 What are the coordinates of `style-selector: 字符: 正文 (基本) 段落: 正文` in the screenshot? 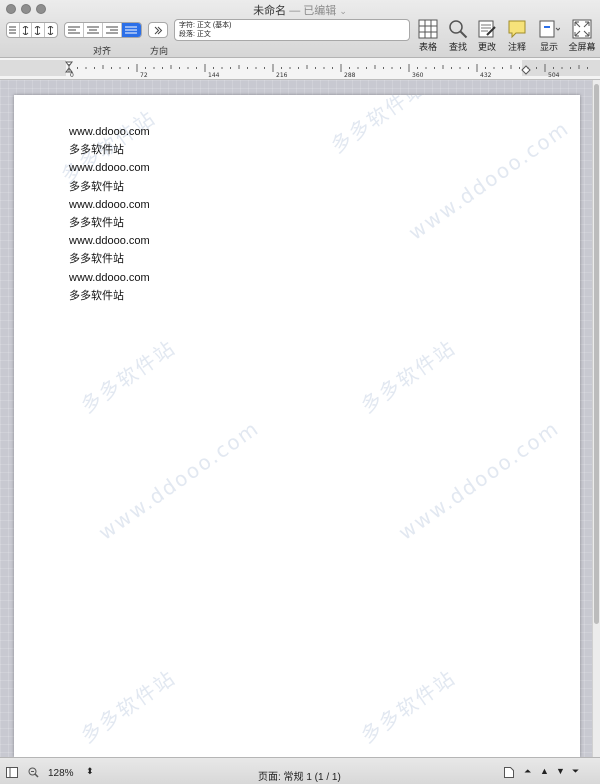 It's located at (292, 30).